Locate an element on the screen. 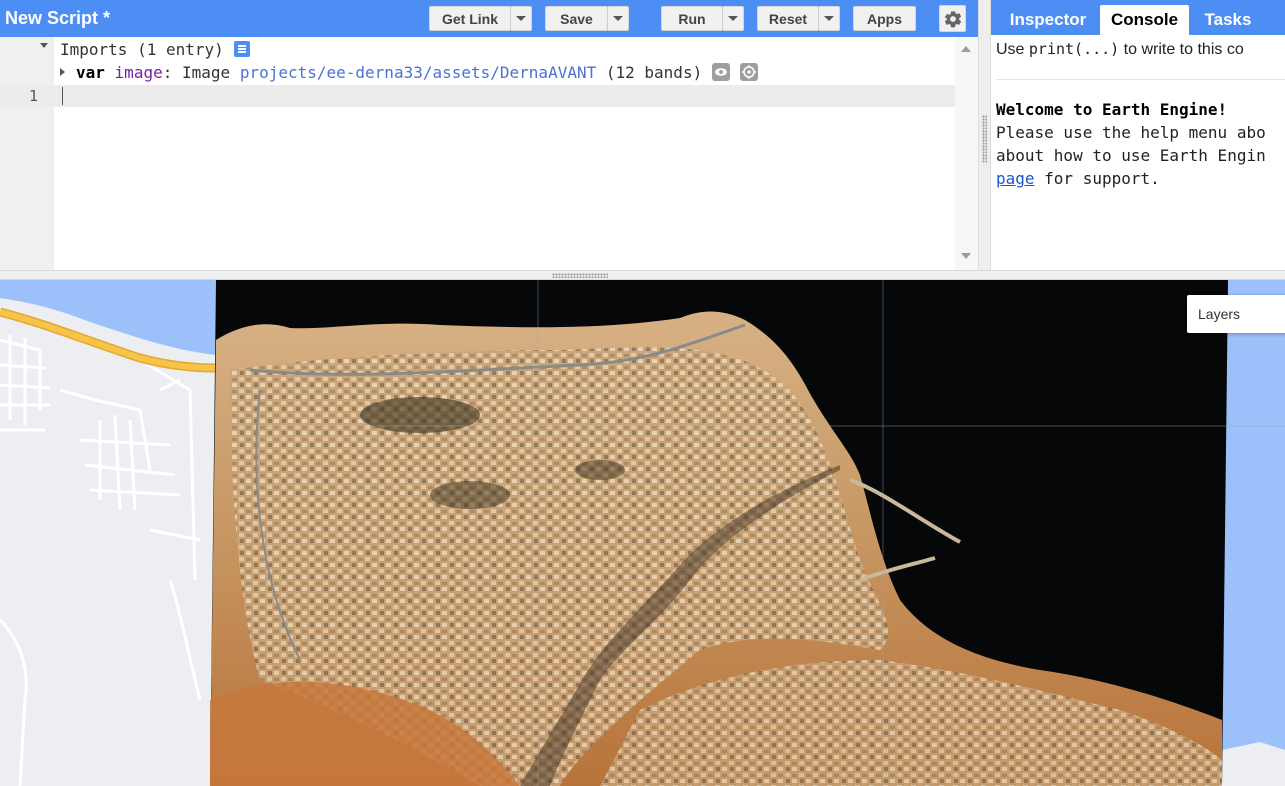 This screenshot has width=1285, height=786. right-panel-tabs: Inspector Console Tasks is located at coordinates (1138, 17).